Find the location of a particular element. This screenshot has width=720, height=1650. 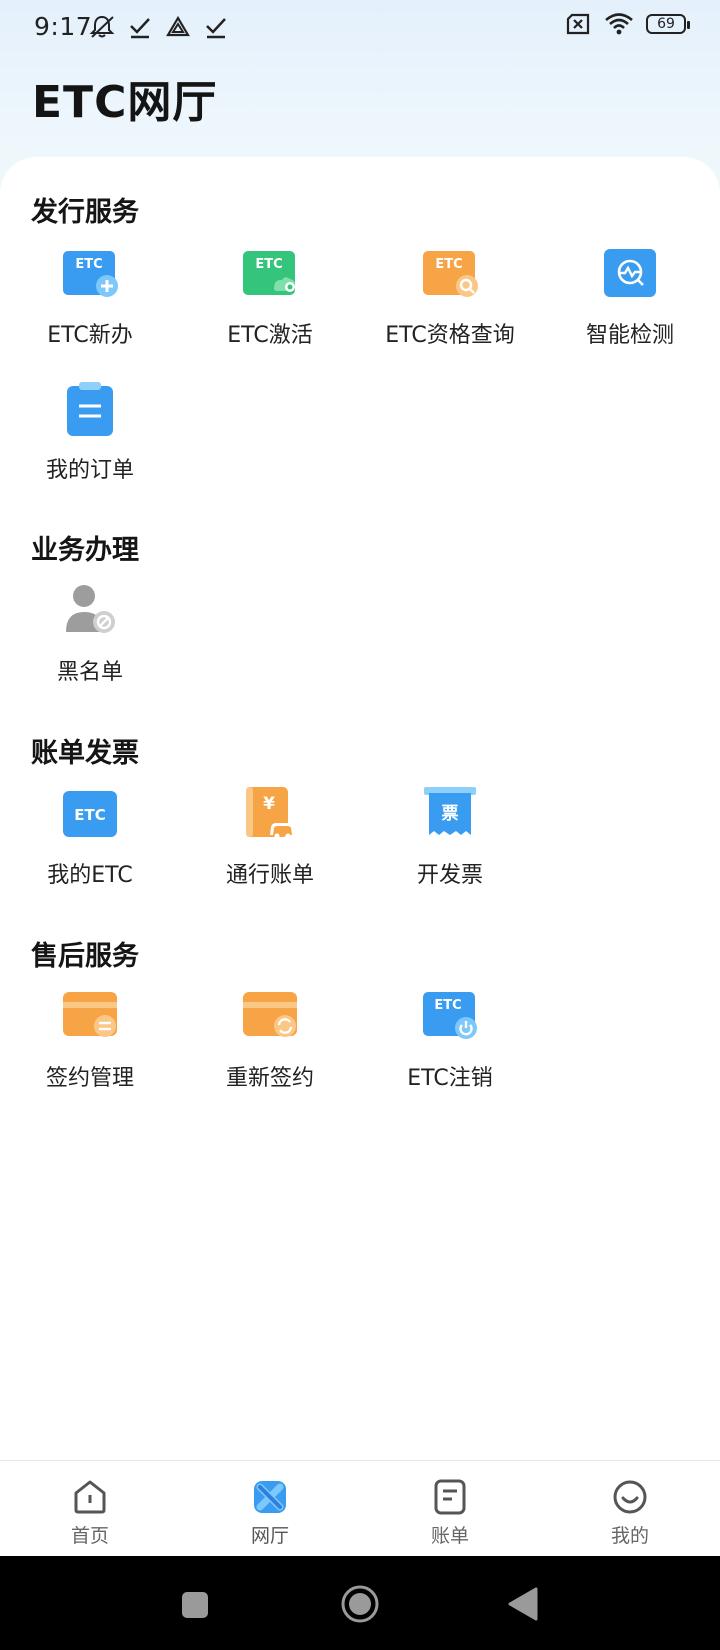

service-label: 我的ETC is located at coordinates (90, 875).